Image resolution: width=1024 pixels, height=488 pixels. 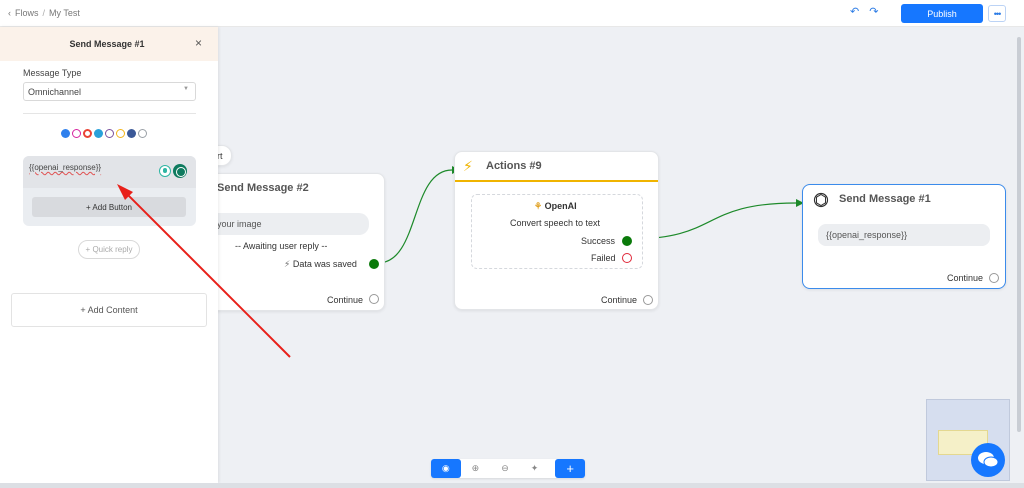 I want to click on horizontal-scrollbar, so click(x=512, y=485).